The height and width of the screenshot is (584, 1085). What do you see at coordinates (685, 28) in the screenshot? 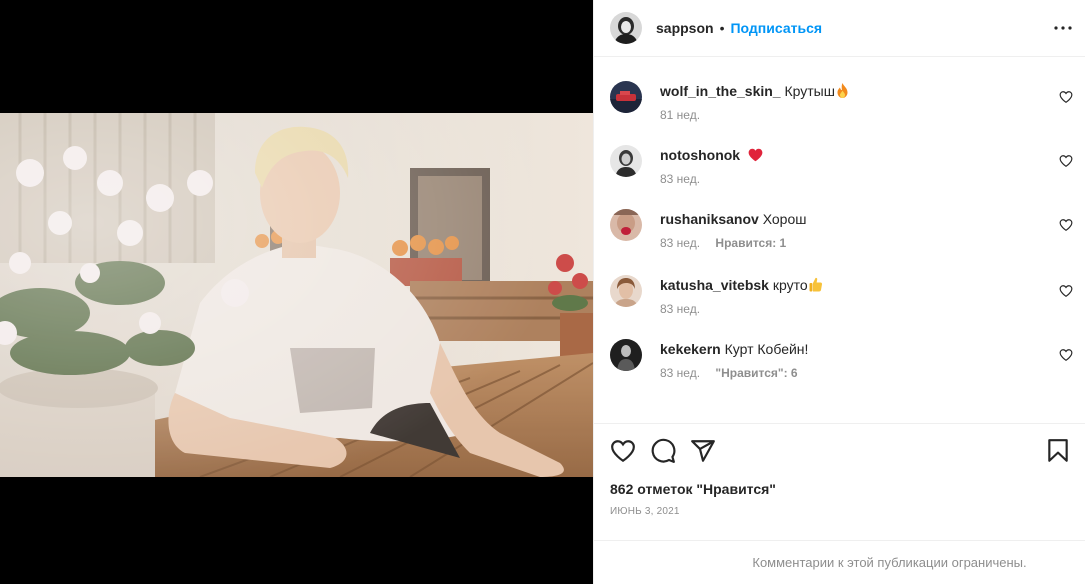
I see `author-username: sappson` at bounding box center [685, 28].